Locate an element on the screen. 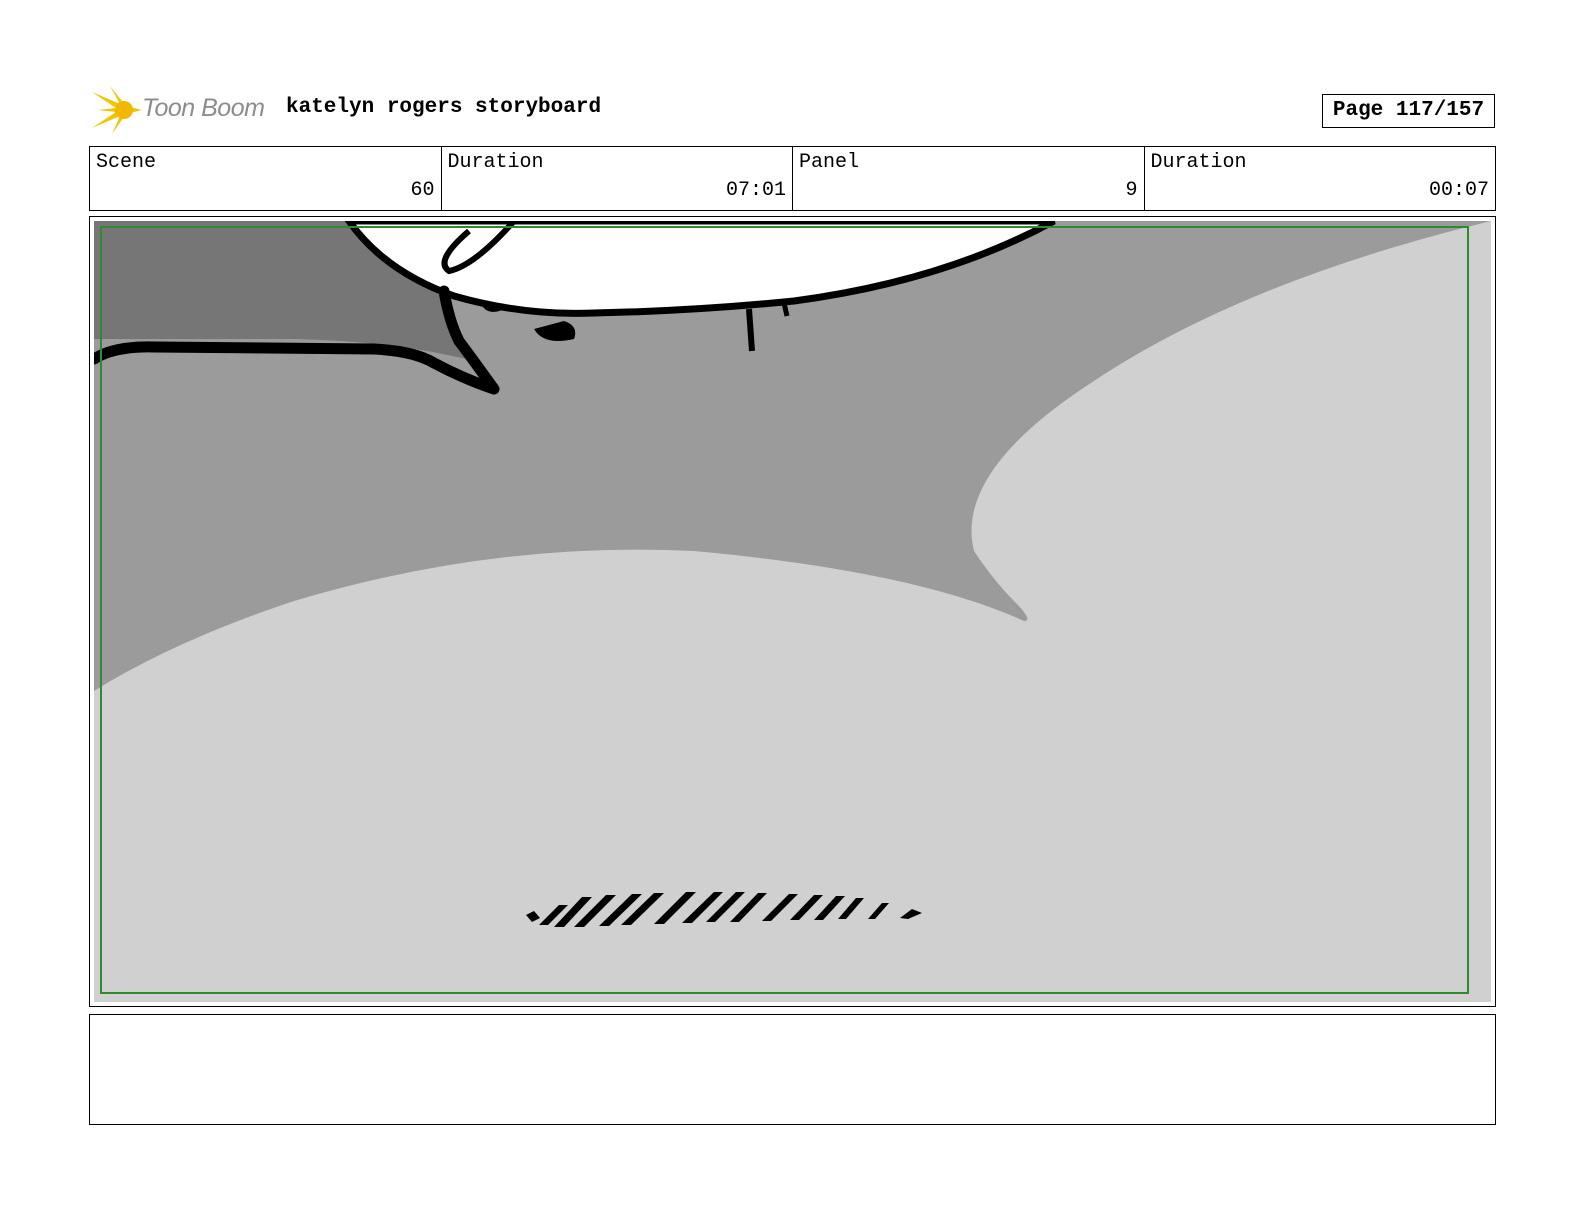 The image size is (1584, 1224). scene-duration-label: Duration is located at coordinates (495, 162).